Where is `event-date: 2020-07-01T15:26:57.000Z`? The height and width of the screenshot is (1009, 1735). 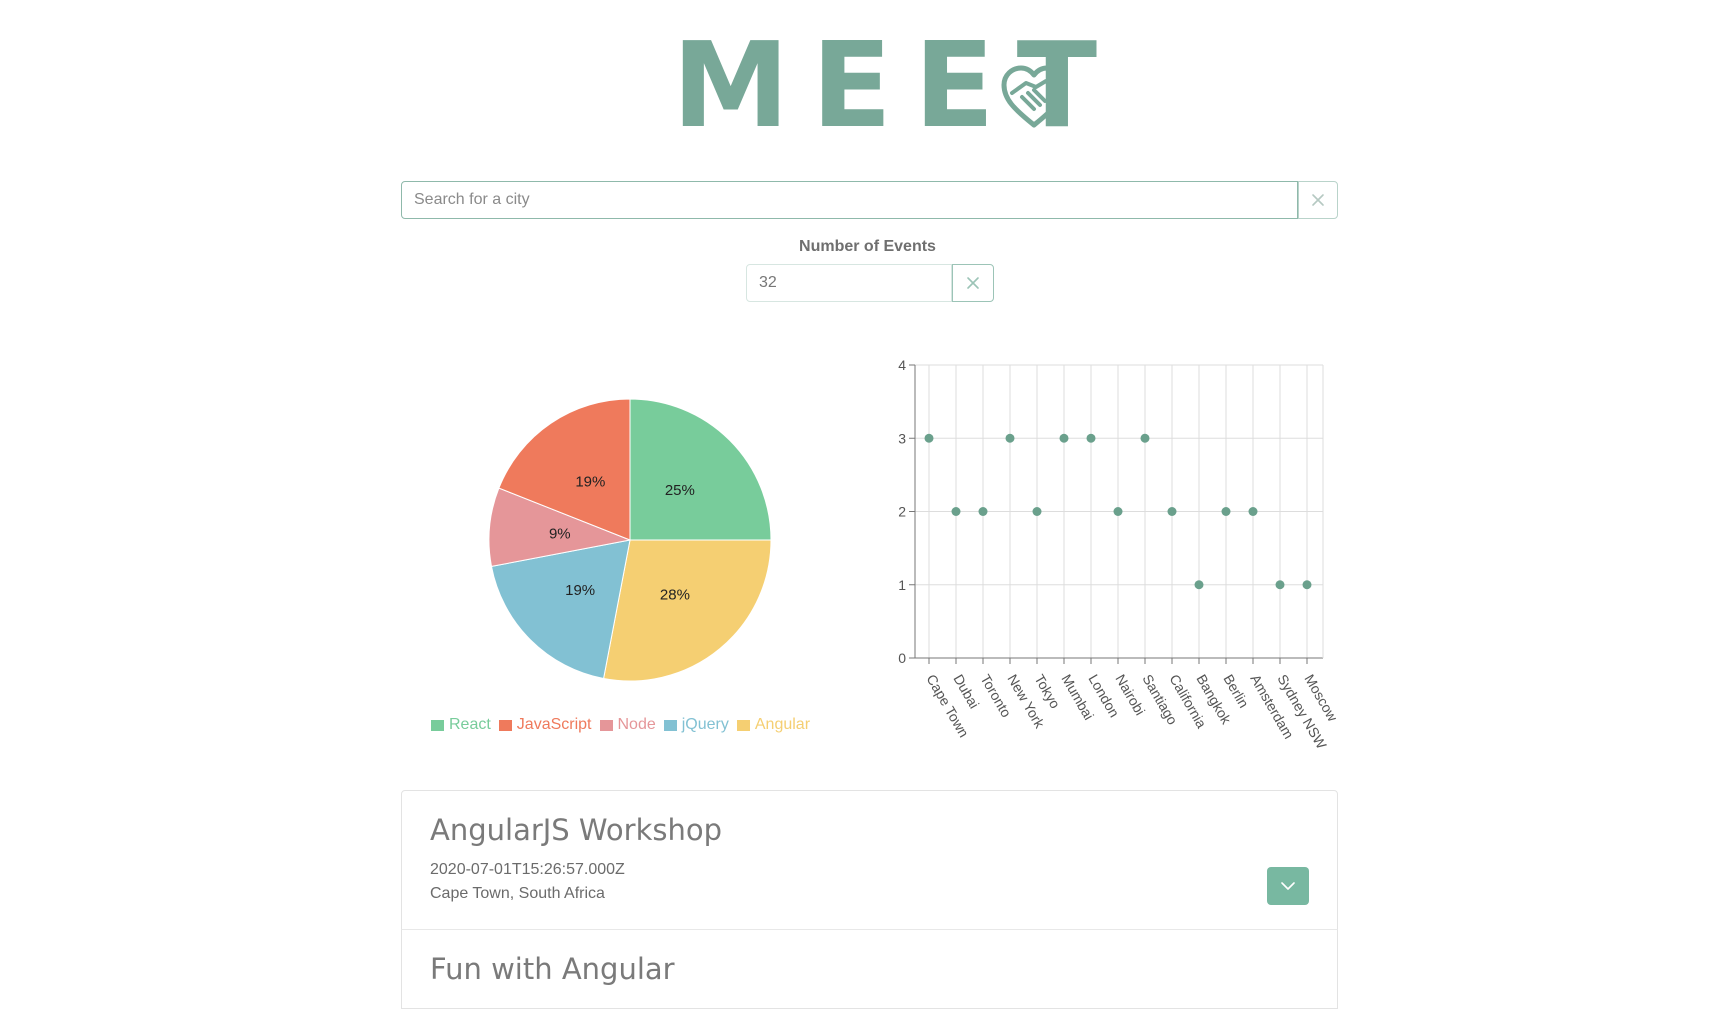 event-date: 2020-07-01T15:26:57.000Z is located at coordinates (527, 869).